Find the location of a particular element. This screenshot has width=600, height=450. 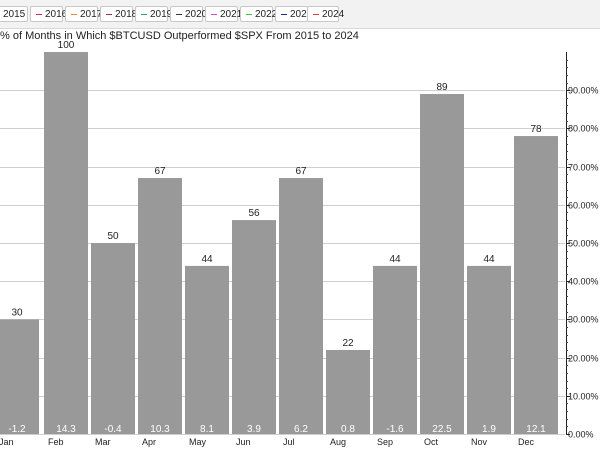

y-tick-label: 50.00% is located at coordinates (583, 244).